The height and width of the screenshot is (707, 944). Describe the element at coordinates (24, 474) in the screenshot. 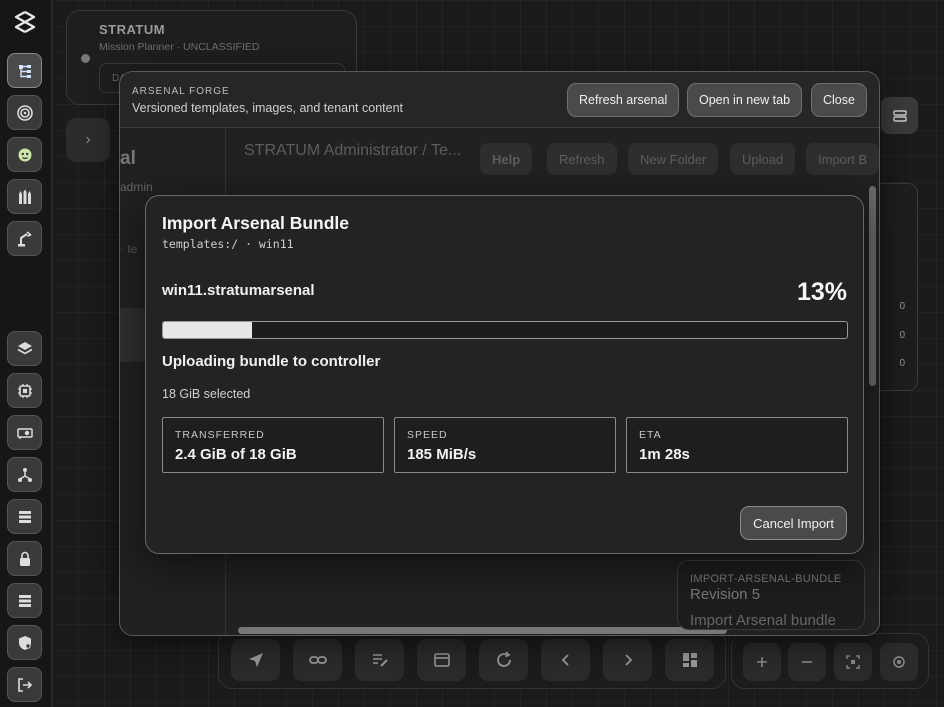

I see `rail-network-button` at that location.